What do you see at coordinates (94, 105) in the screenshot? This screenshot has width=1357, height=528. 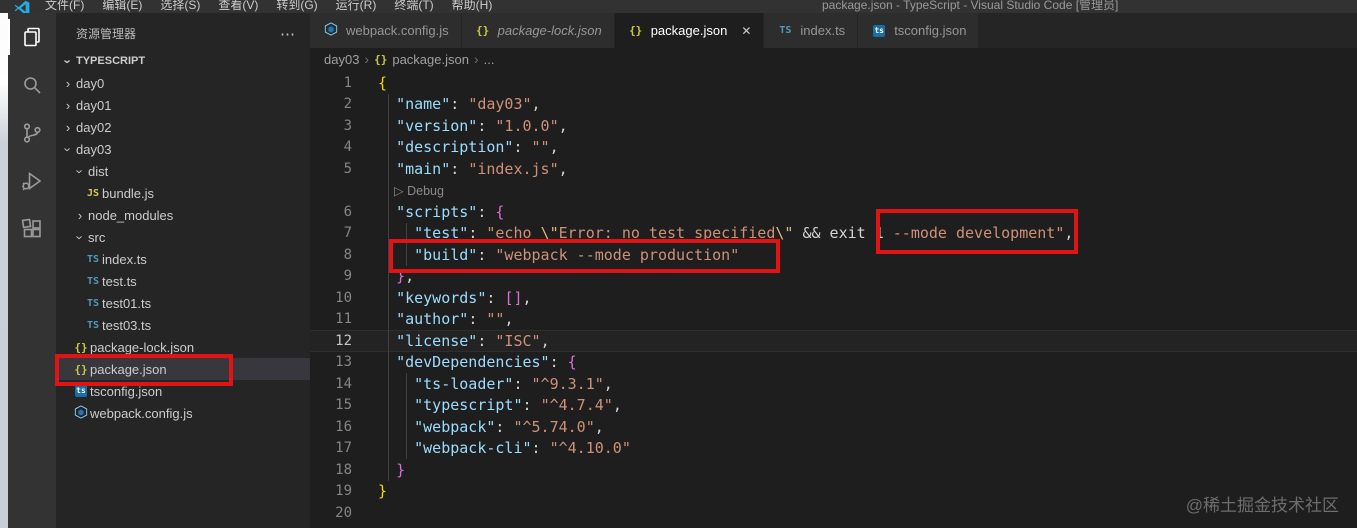 I see `tree-item-label: day01` at bounding box center [94, 105].